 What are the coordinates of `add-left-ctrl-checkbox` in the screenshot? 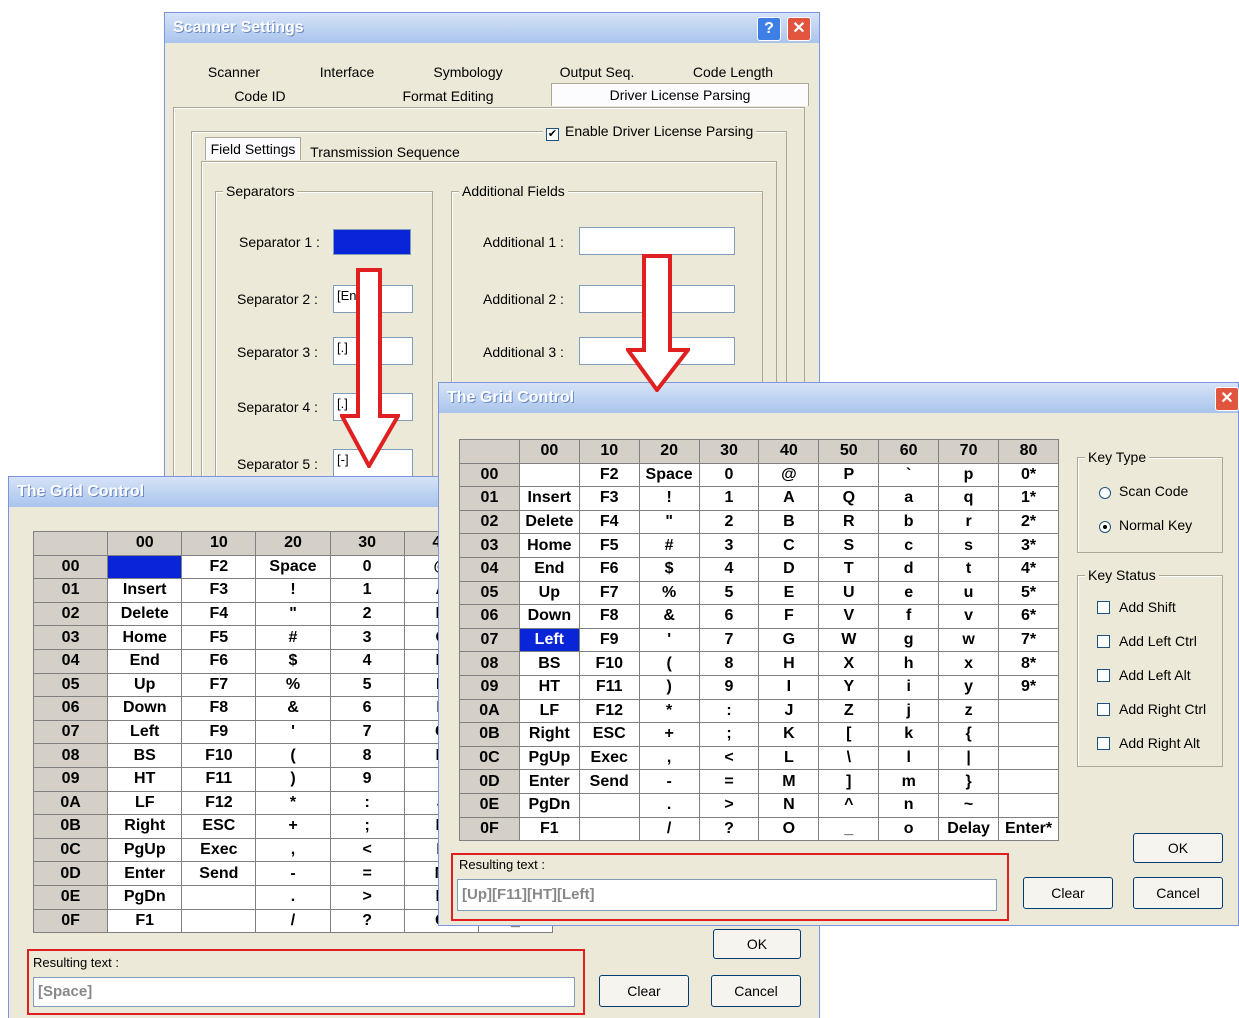 It's located at (1103, 641).